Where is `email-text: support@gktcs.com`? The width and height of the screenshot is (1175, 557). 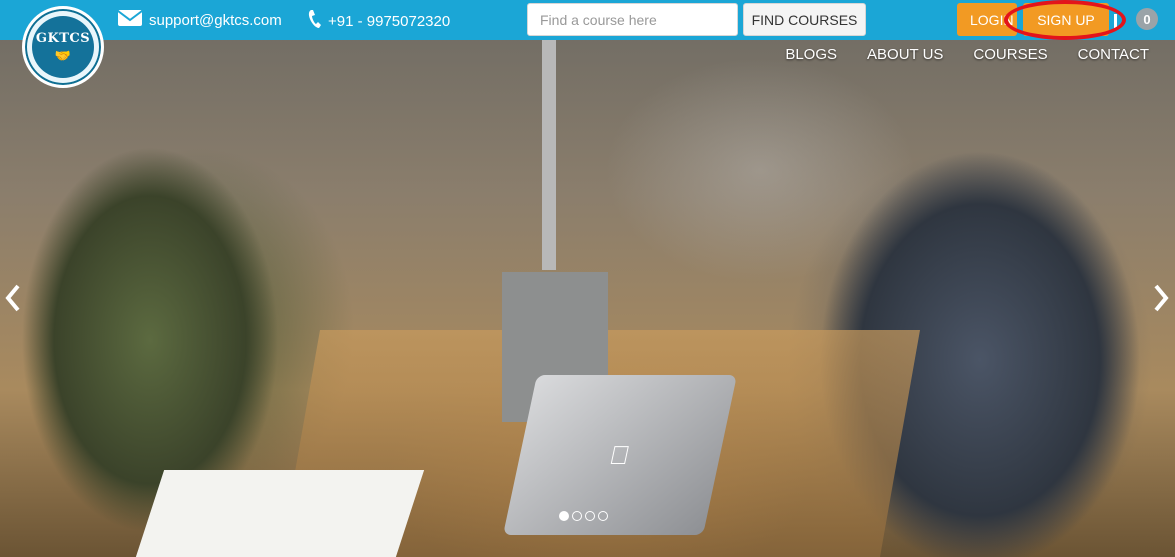
email-text: support@gktcs.com is located at coordinates (215, 20).